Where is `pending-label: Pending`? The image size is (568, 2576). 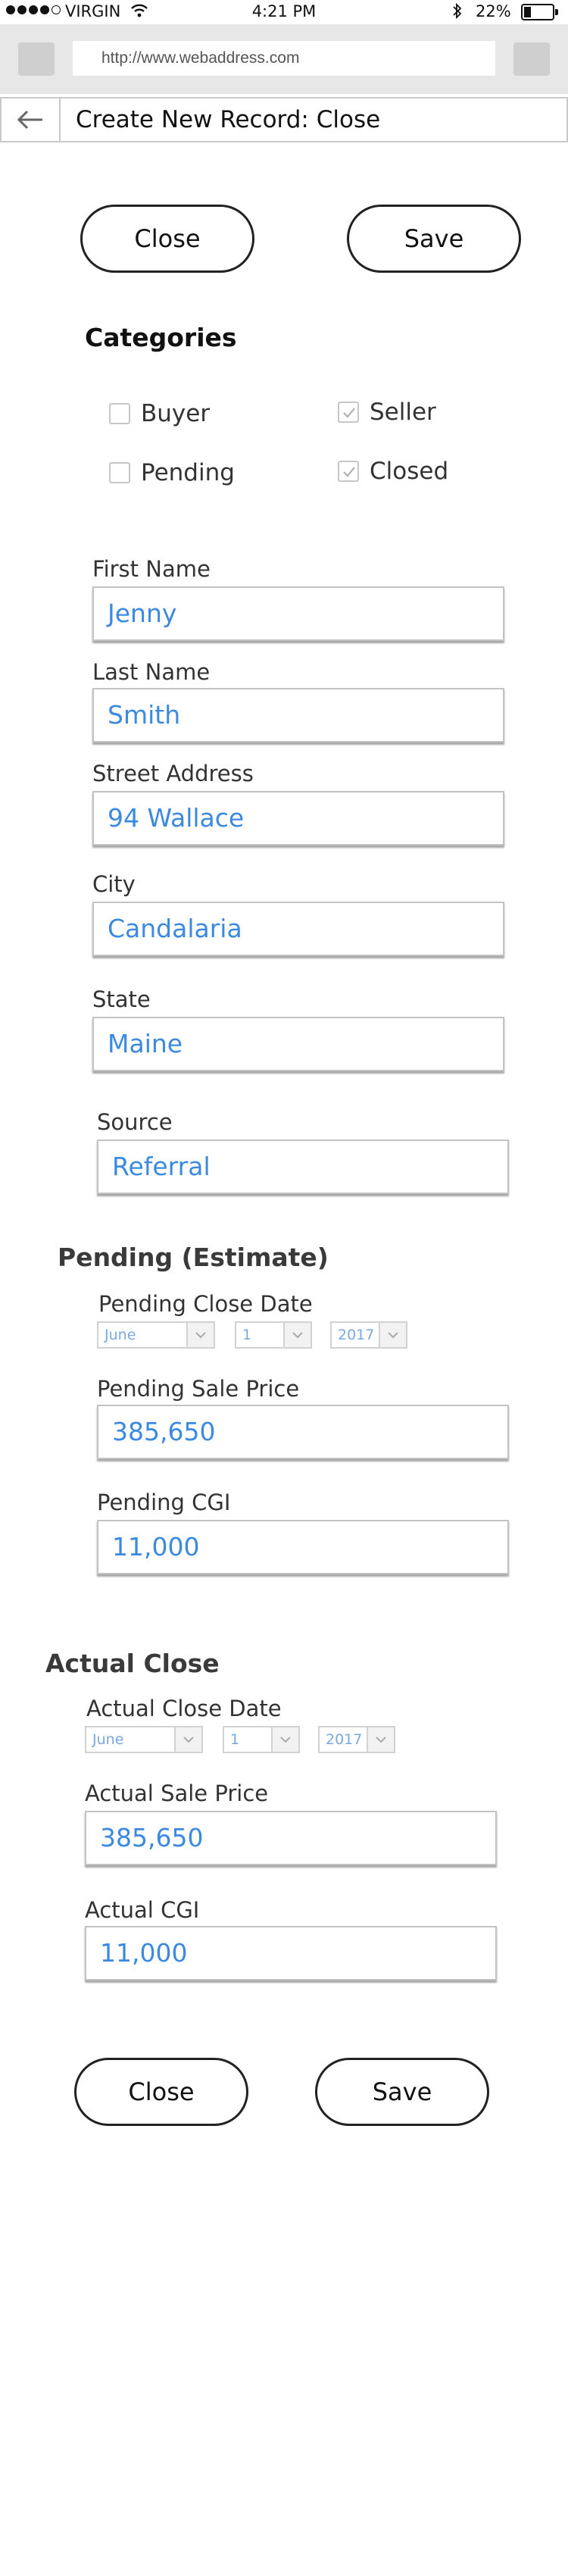
pending-label: Pending is located at coordinates (188, 473).